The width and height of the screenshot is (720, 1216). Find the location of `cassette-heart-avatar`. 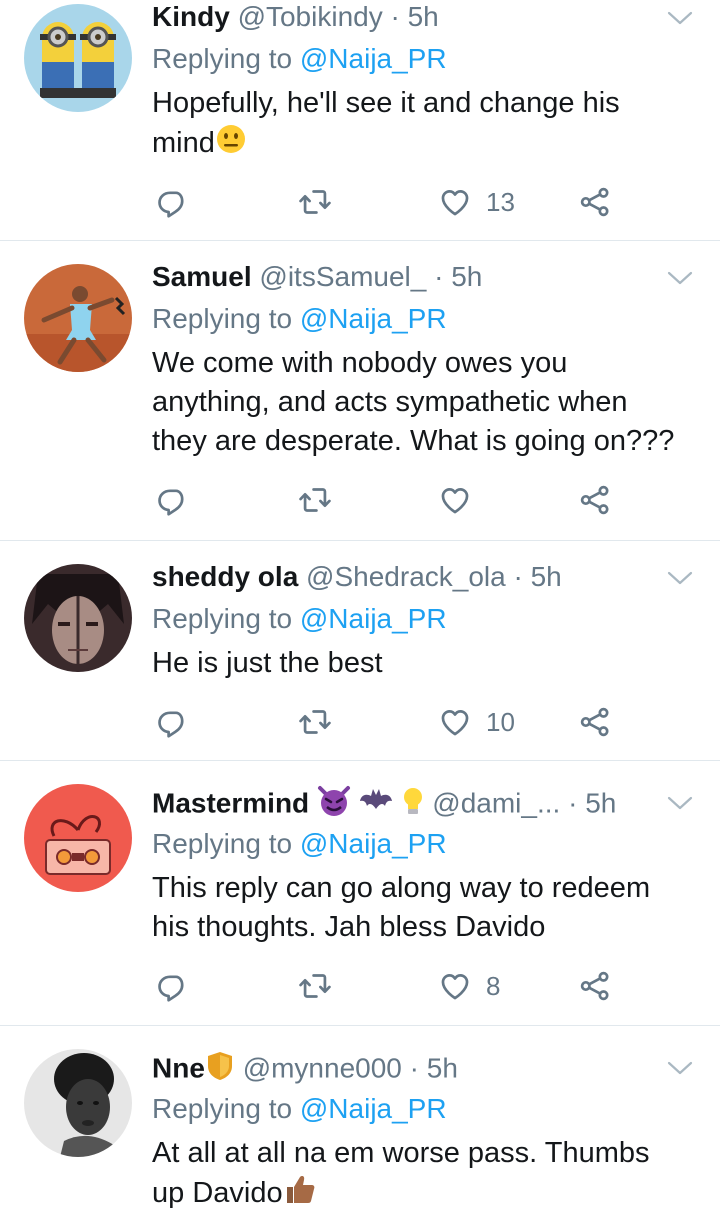

cassette-heart-avatar is located at coordinates (78, 838).